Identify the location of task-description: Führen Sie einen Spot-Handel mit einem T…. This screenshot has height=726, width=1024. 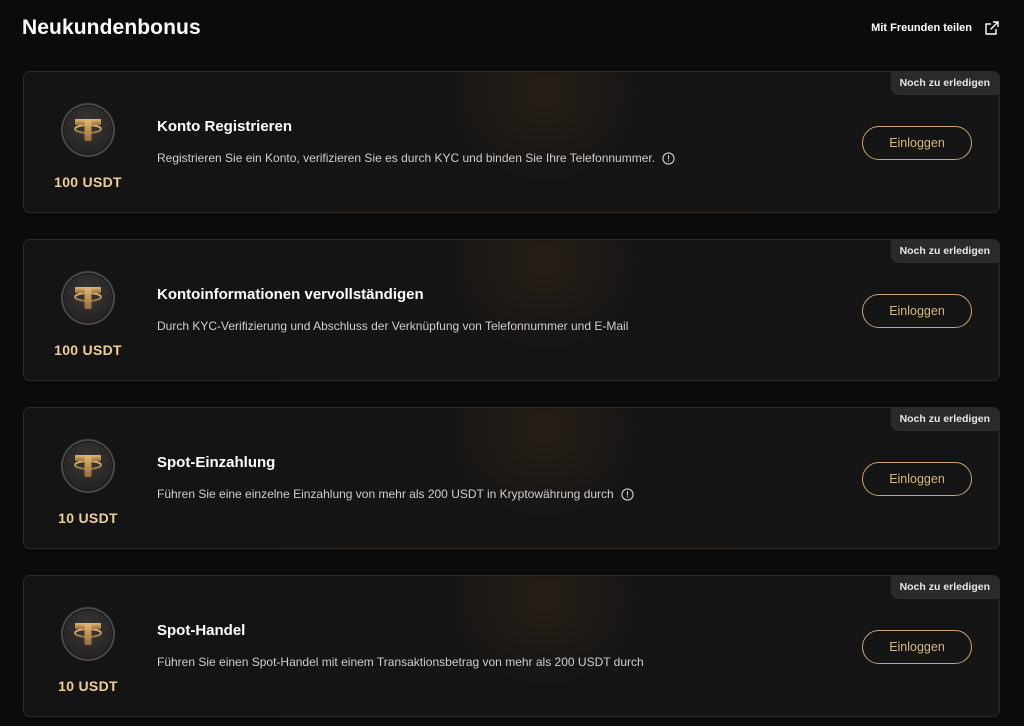
(400, 662).